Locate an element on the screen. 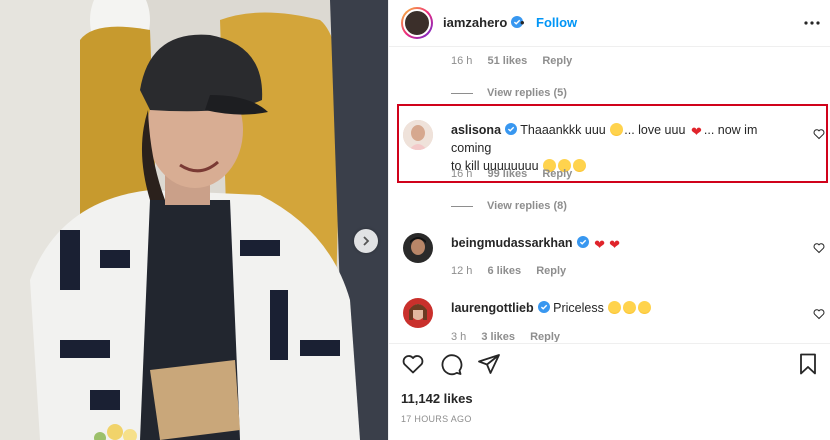 The height and width of the screenshot is (440, 830). next-photo-button is located at coordinates (366, 241).